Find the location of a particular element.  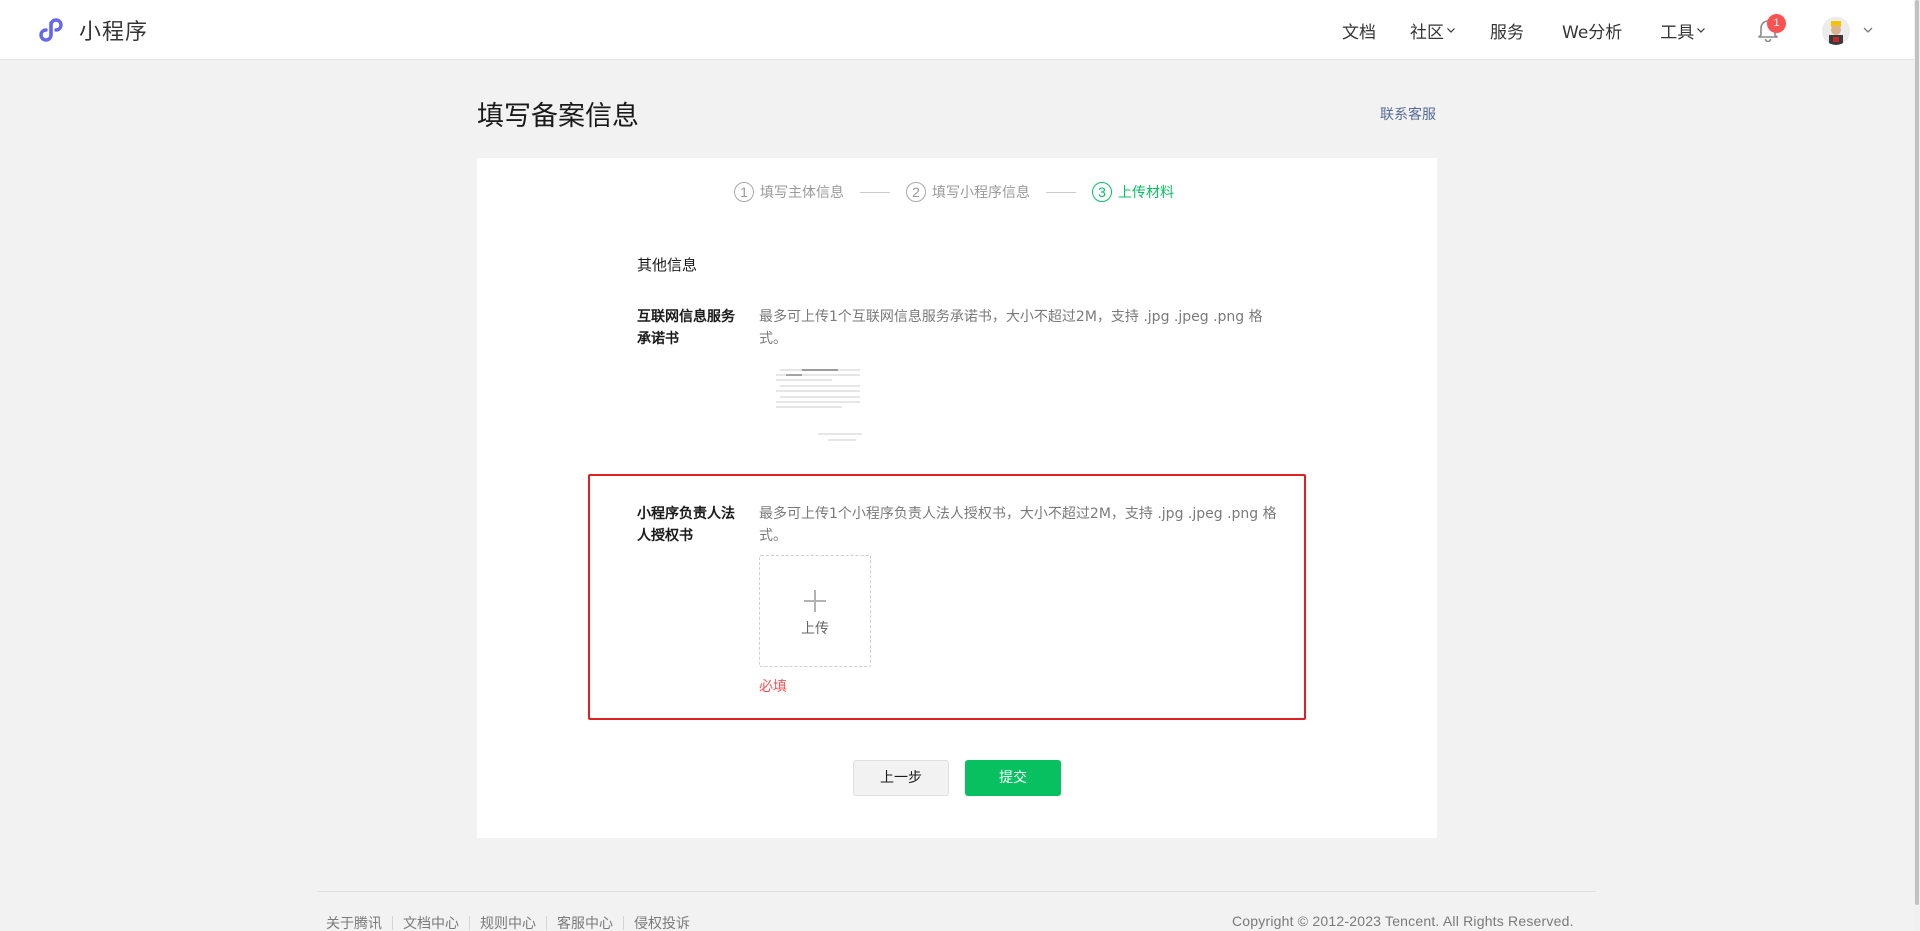

step-subject-info: 1 填写主体信息 is located at coordinates (789, 192).